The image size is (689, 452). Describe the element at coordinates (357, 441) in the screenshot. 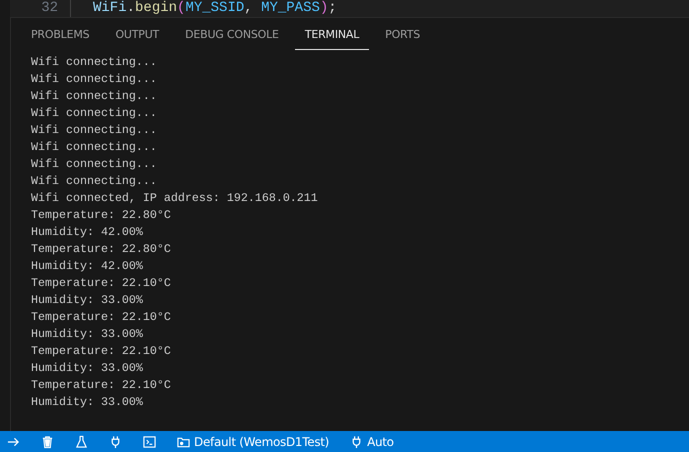

I see `plug-icon` at that location.